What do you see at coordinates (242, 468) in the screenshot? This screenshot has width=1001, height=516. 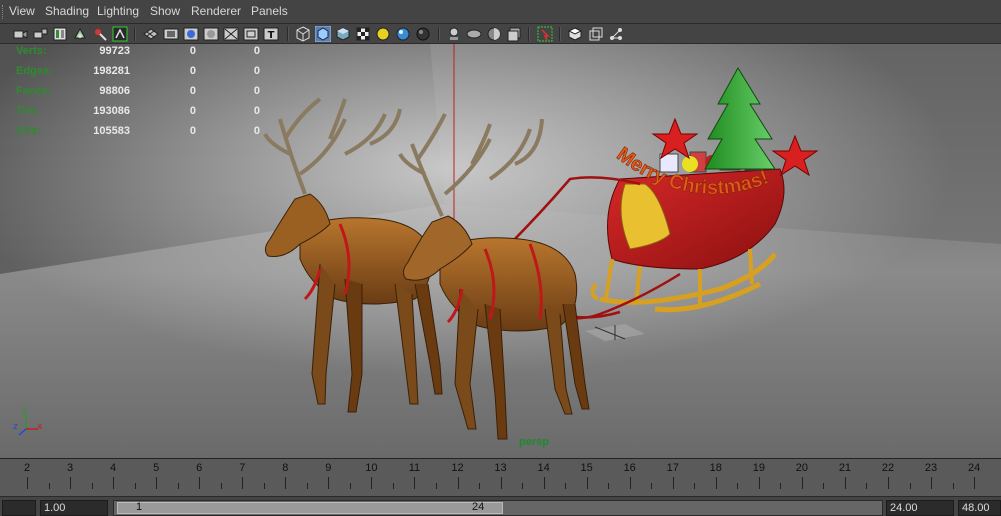 I see `frame-tick-label: 7` at bounding box center [242, 468].